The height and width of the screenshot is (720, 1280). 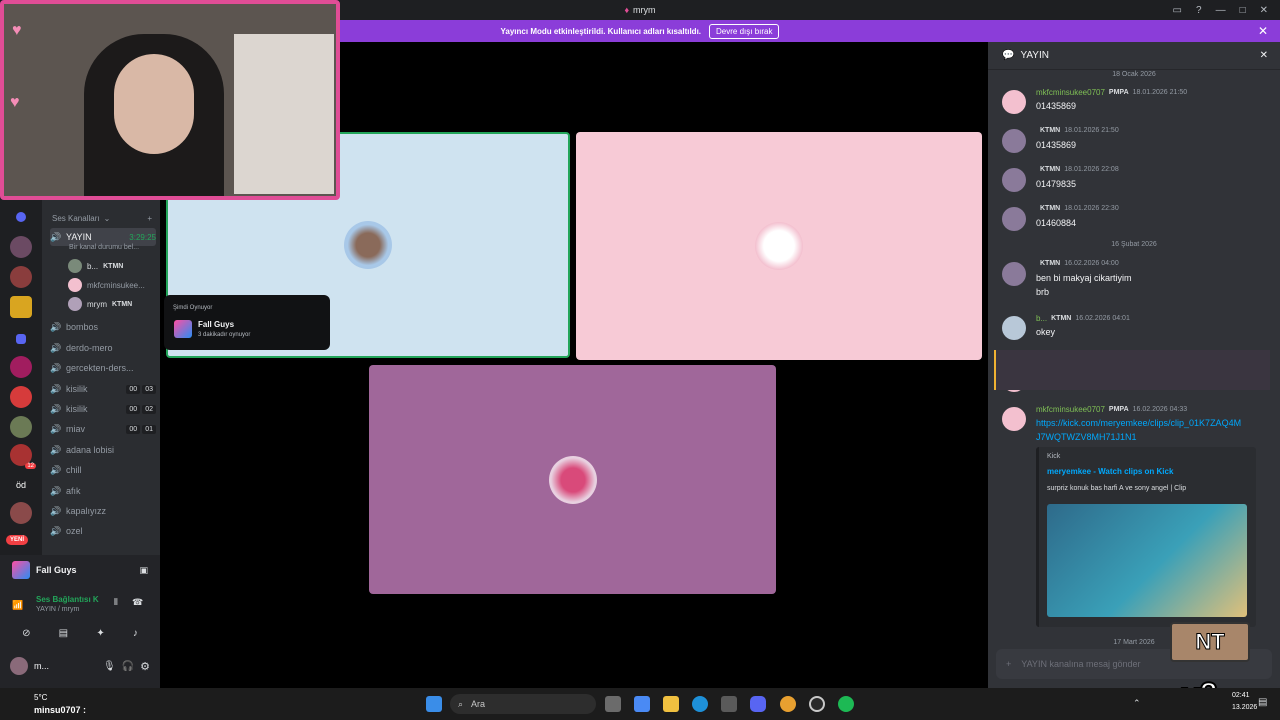 I want to click on server-icon: öd, so click(x=21, y=485).